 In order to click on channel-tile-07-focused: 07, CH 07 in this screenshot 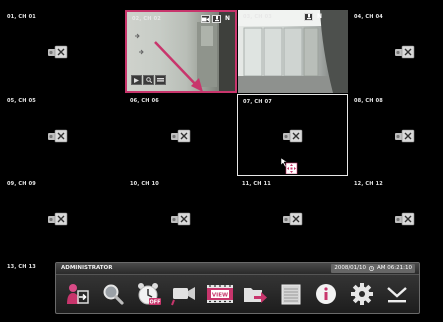, I will do `click(292, 135)`.